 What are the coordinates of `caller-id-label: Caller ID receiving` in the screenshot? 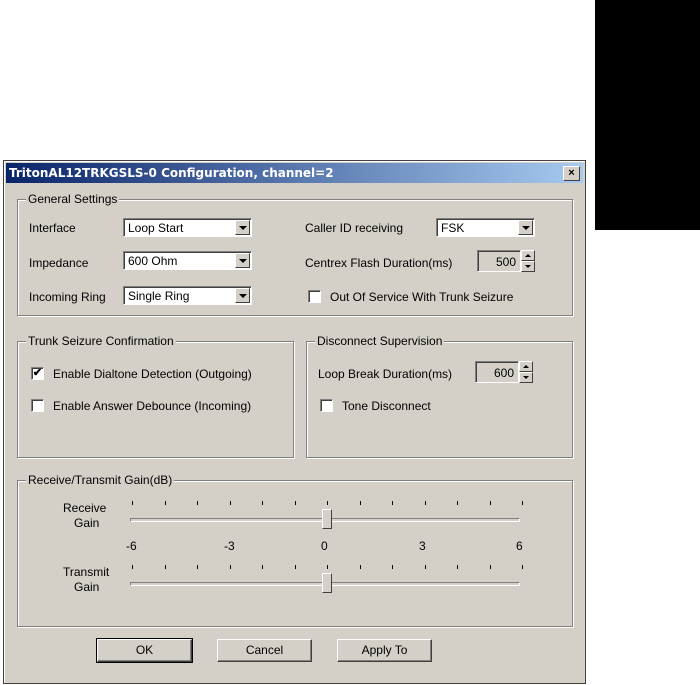 It's located at (354, 228).